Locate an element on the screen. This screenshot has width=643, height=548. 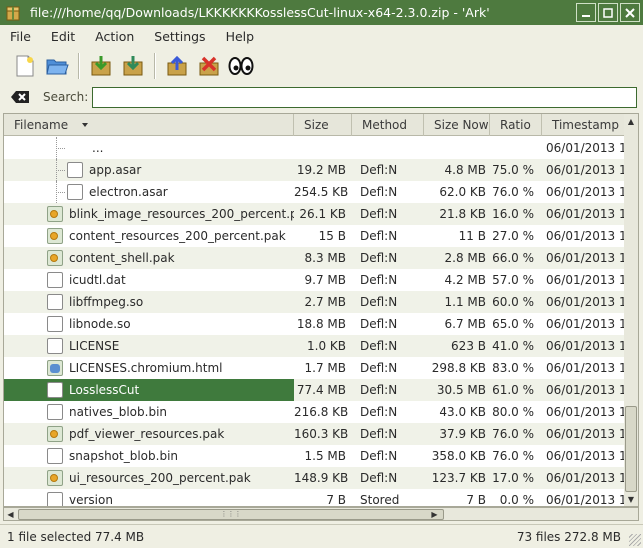
filename-cell: LICENSES.chromium.html is located at coordinates (149, 368).